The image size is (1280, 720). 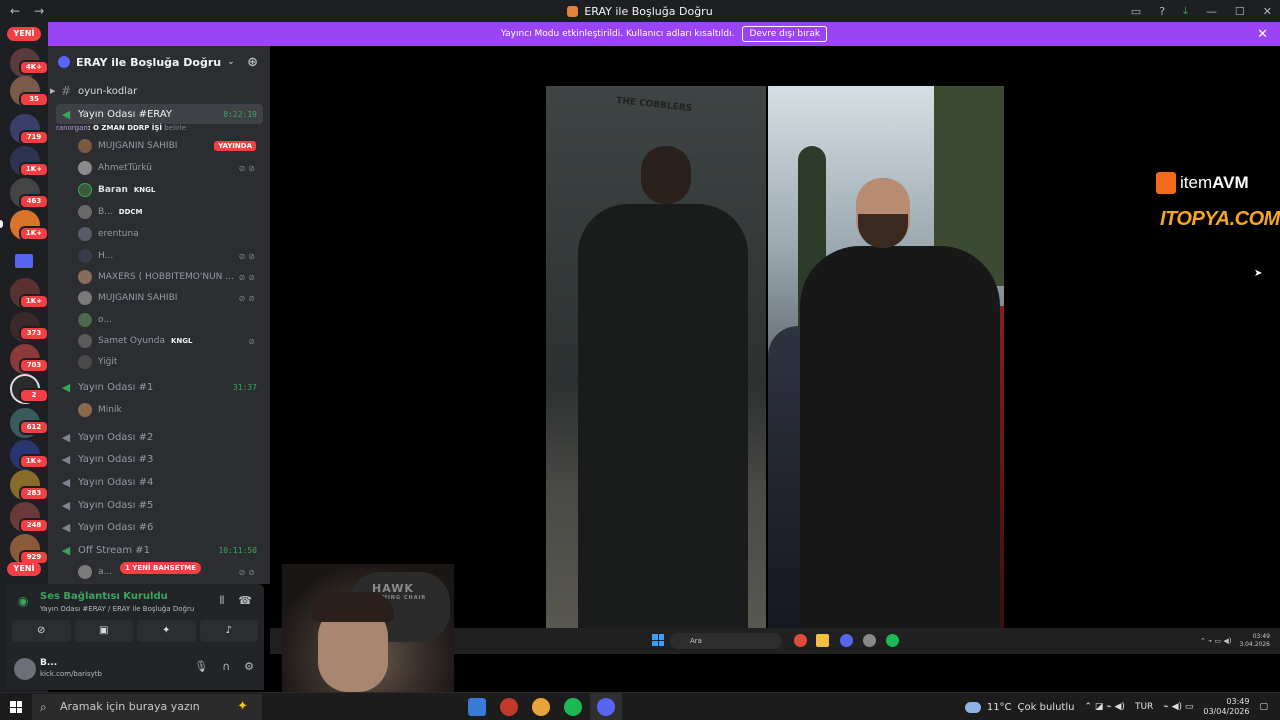 I want to click on new-badge-top: YENİ, so click(x=24, y=34).